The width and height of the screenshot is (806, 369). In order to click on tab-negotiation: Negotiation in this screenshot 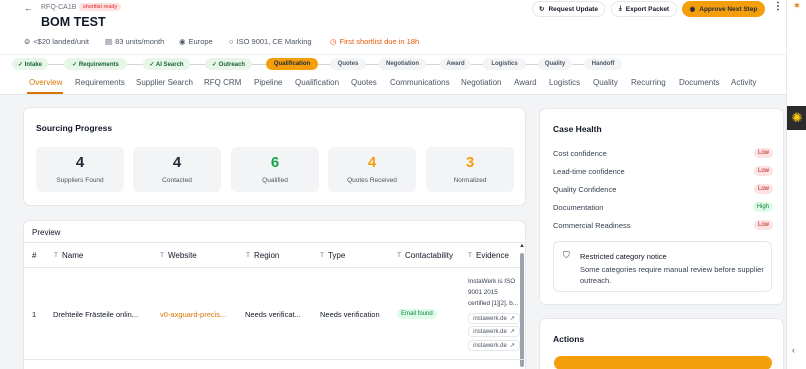, I will do `click(481, 82)`.